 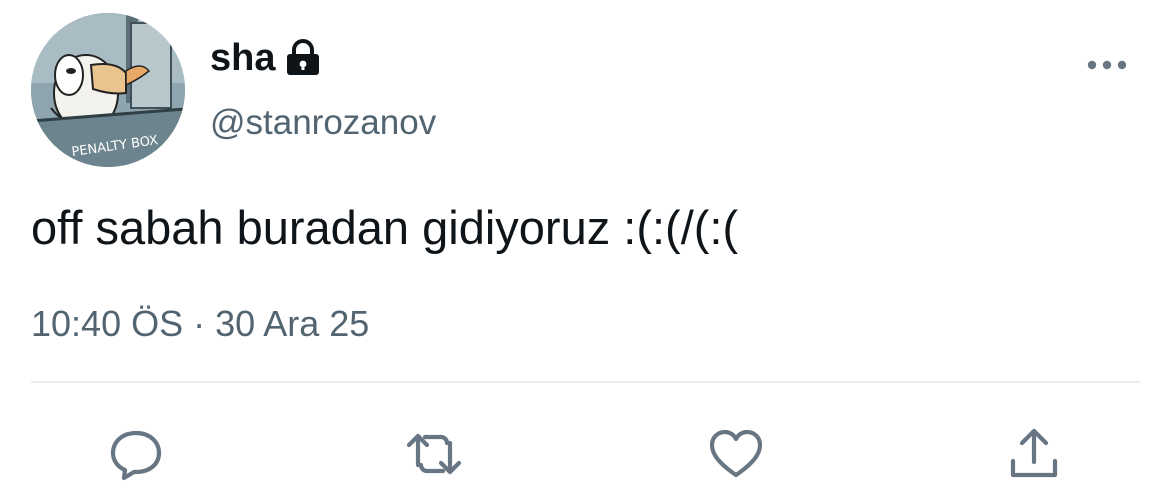 I want to click on like-button, so click(x=736, y=454).